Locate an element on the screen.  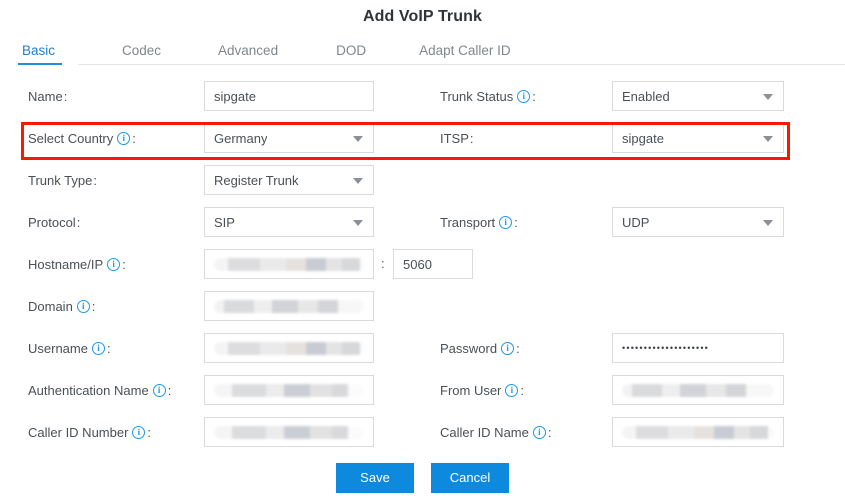
hostname-ip-input is located at coordinates (289, 264).